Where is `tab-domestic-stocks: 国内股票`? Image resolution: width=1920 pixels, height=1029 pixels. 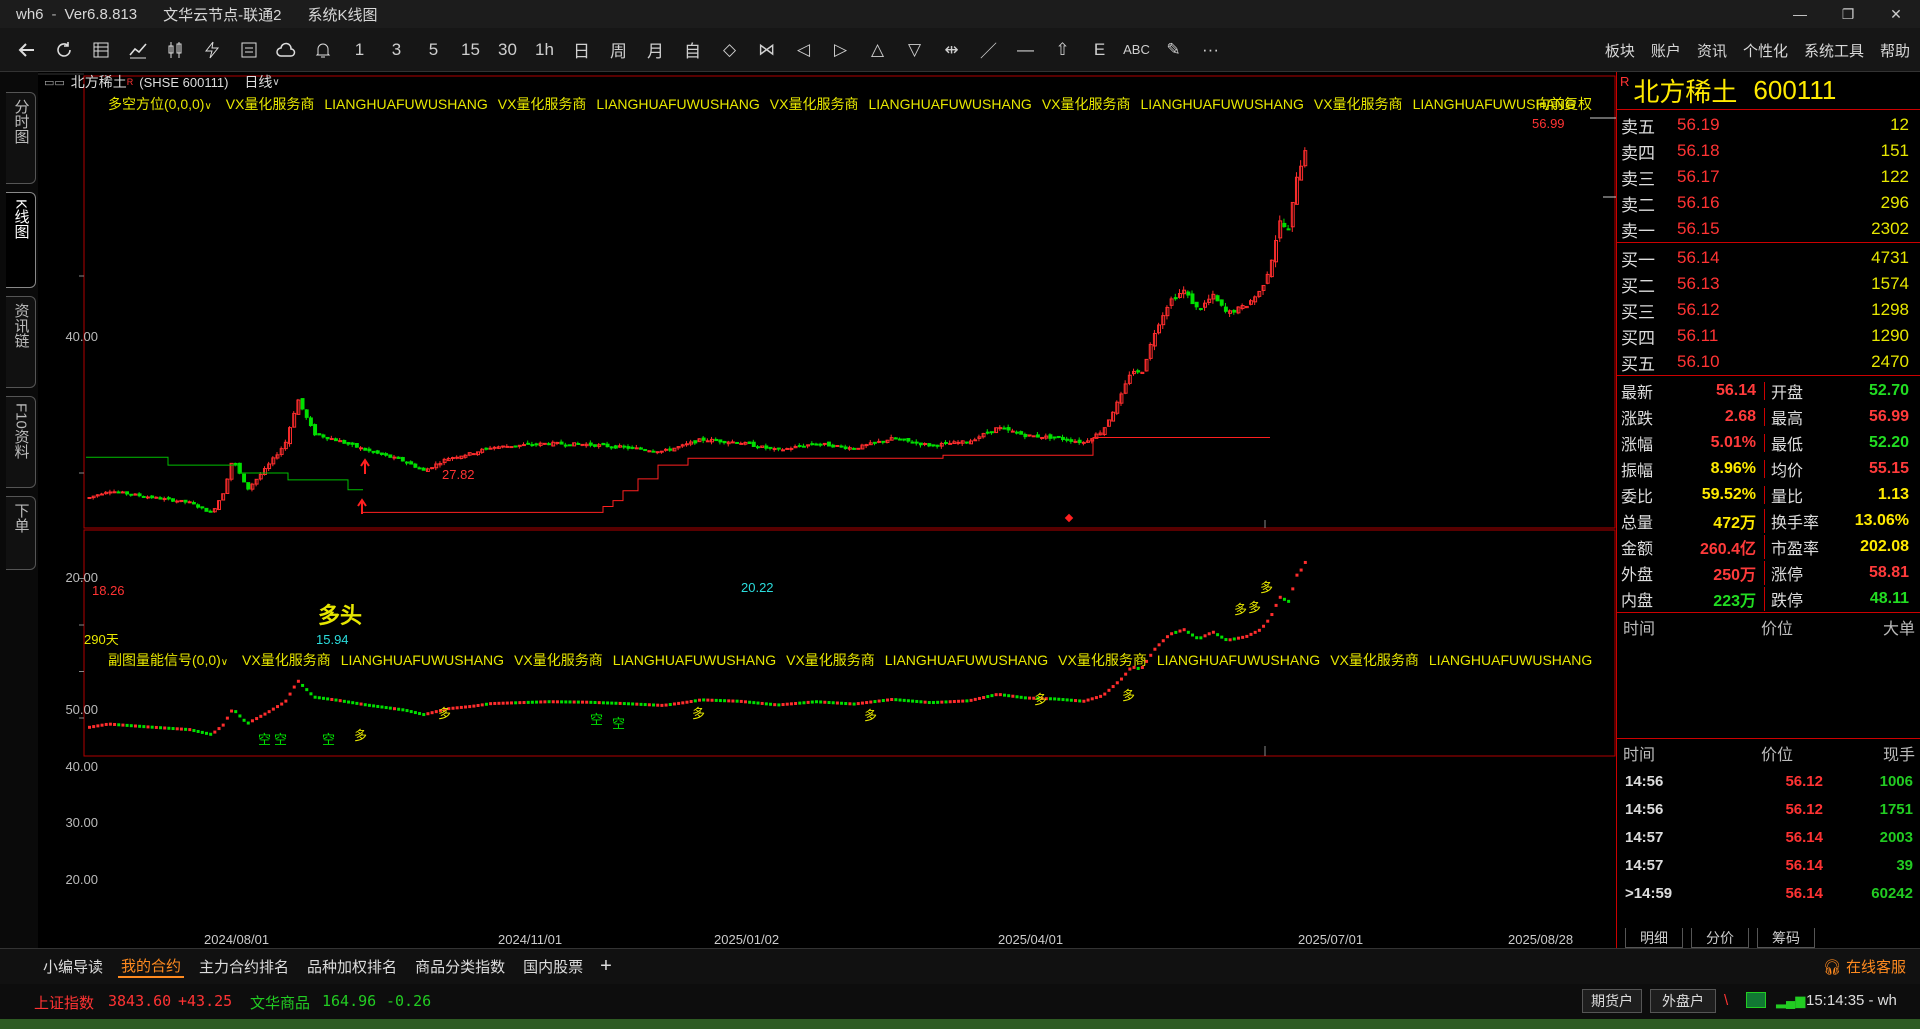
tab-domestic-stocks: 国内股票 is located at coordinates (553, 966).